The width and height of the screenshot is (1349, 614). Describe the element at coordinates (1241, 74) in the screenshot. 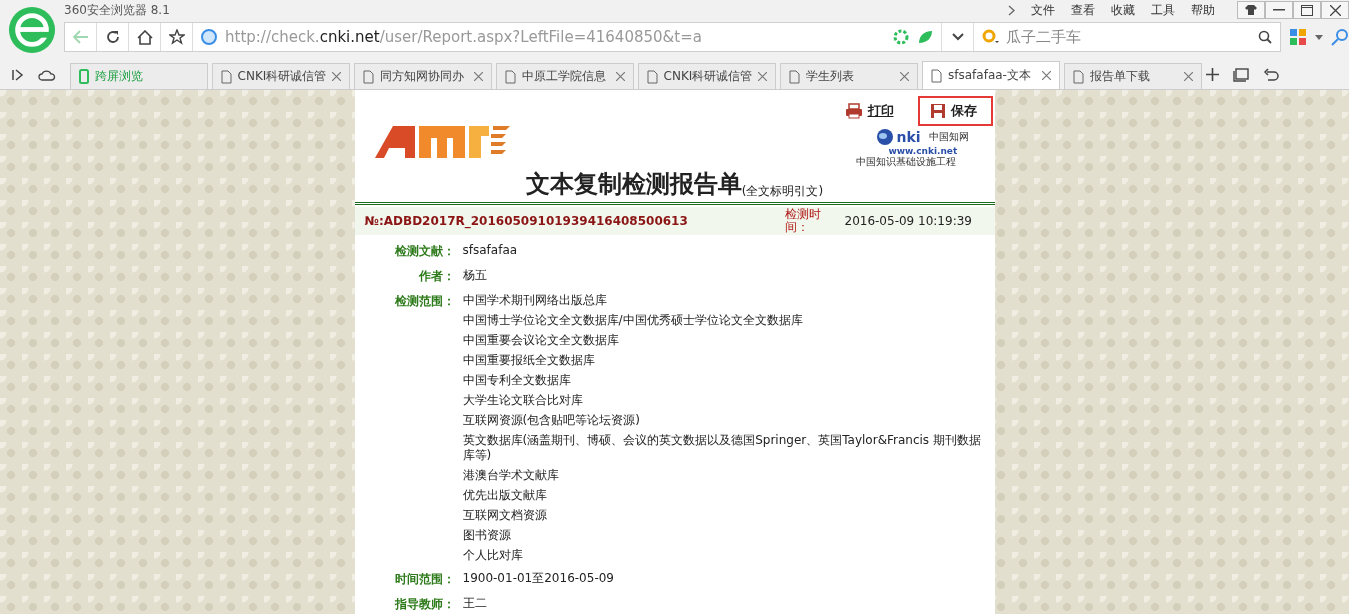

I see `tab-list-icon` at that location.